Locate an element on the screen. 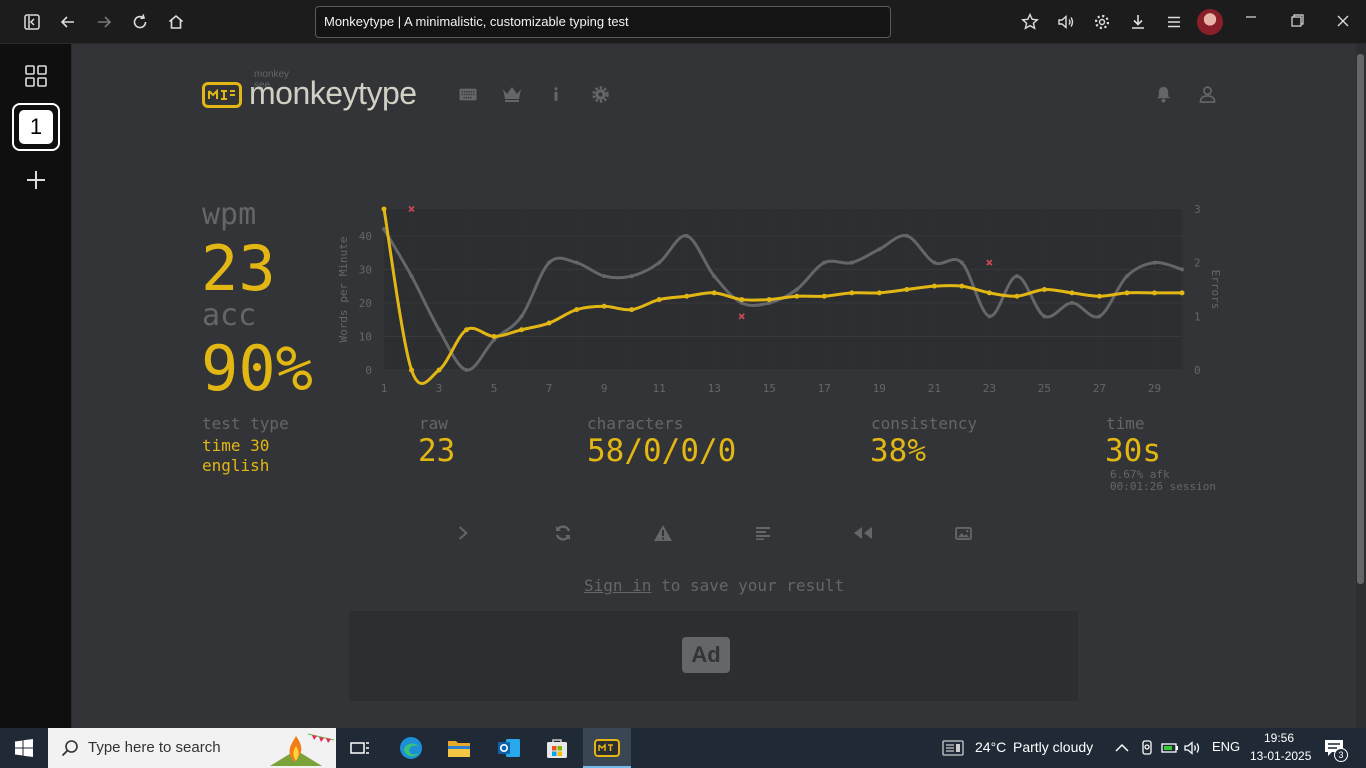 The image size is (1366, 768). y-tick-label: 10 is located at coordinates (365, 336).